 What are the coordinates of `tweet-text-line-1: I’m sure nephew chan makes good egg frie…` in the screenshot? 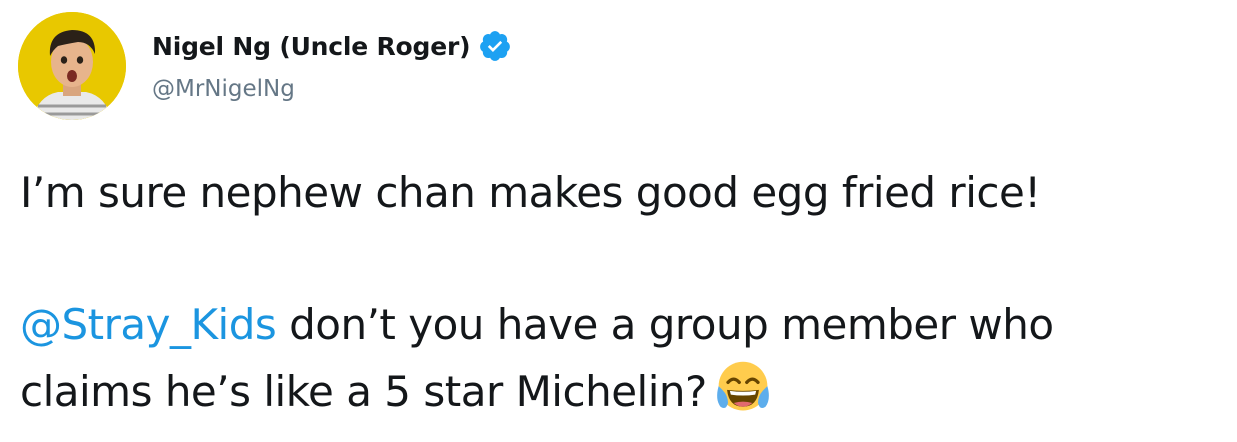 It's located at (530, 192).